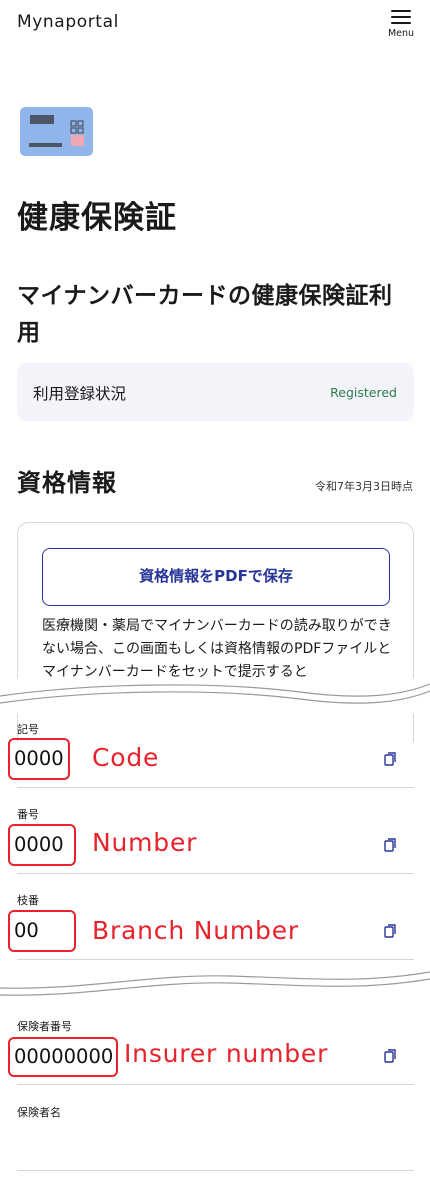 Image resolution: width=430 pixels, height=1190 pixels. What do you see at coordinates (56, 131) in the screenshot?
I see `insurance-card-icon` at bounding box center [56, 131].